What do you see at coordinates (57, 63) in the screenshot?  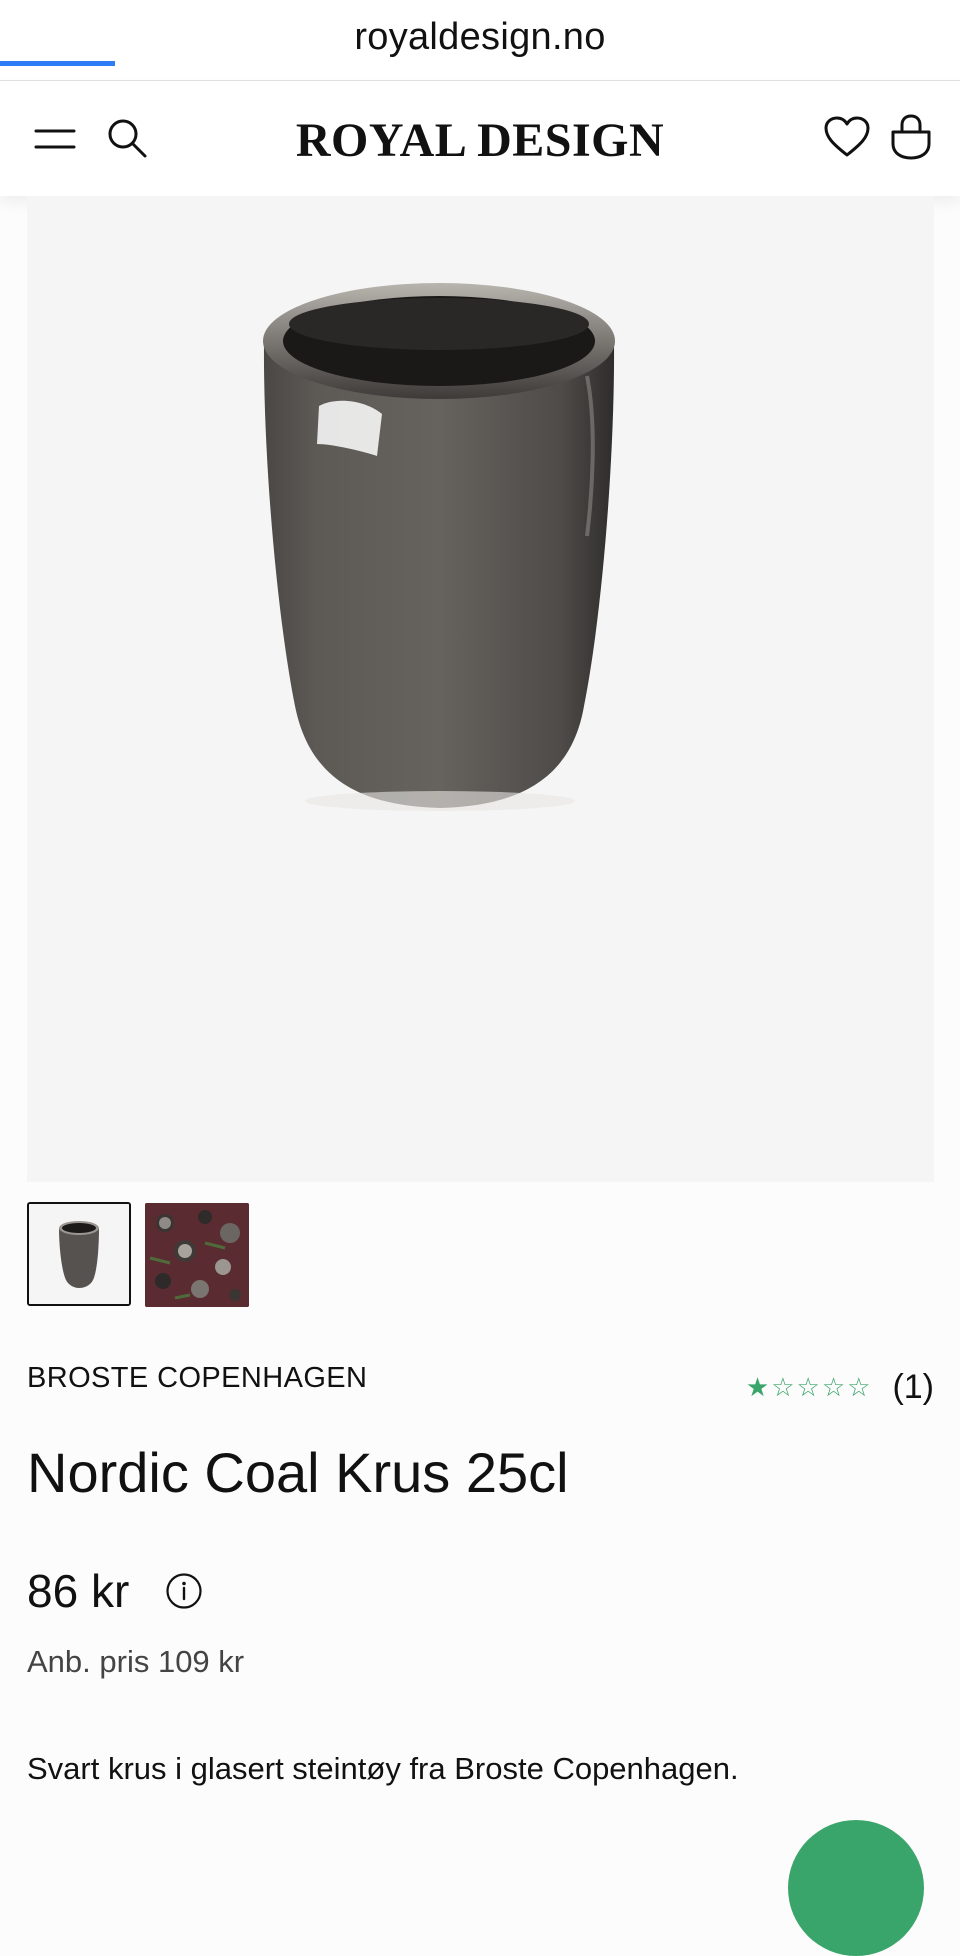 I see `page-load-progress` at bounding box center [57, 63].